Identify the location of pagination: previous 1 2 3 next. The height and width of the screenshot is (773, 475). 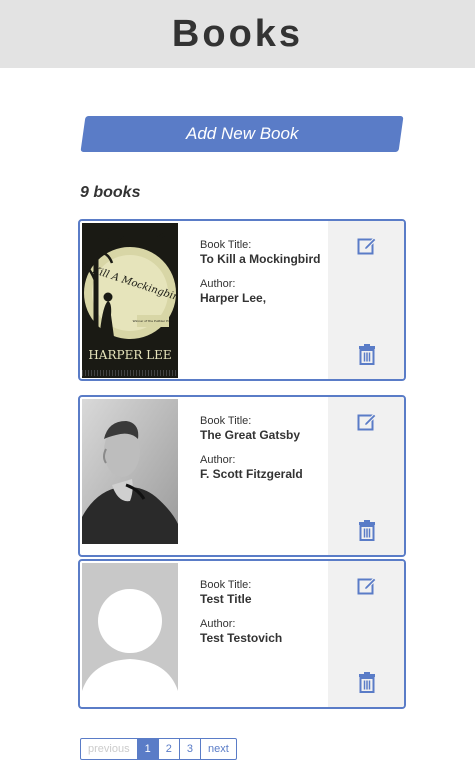
(158, 749).